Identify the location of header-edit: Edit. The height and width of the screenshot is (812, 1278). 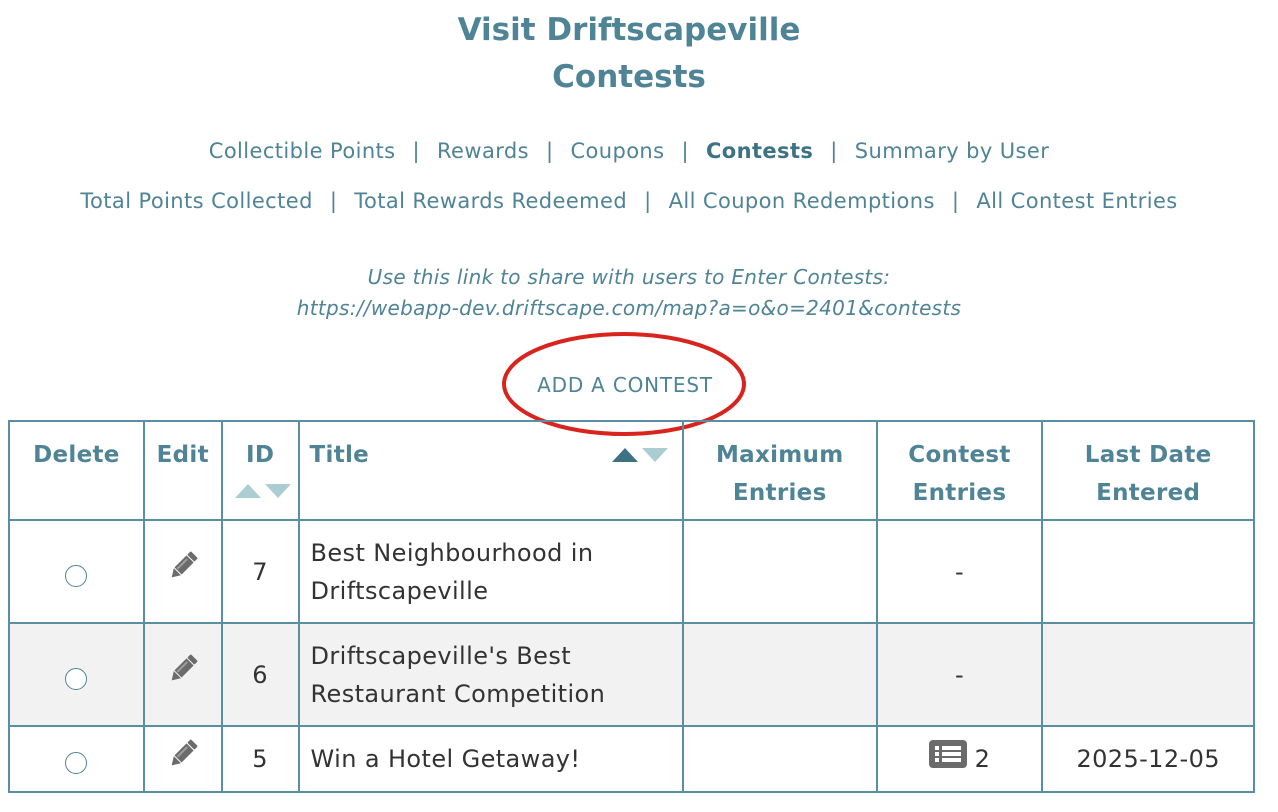
(182, 470).